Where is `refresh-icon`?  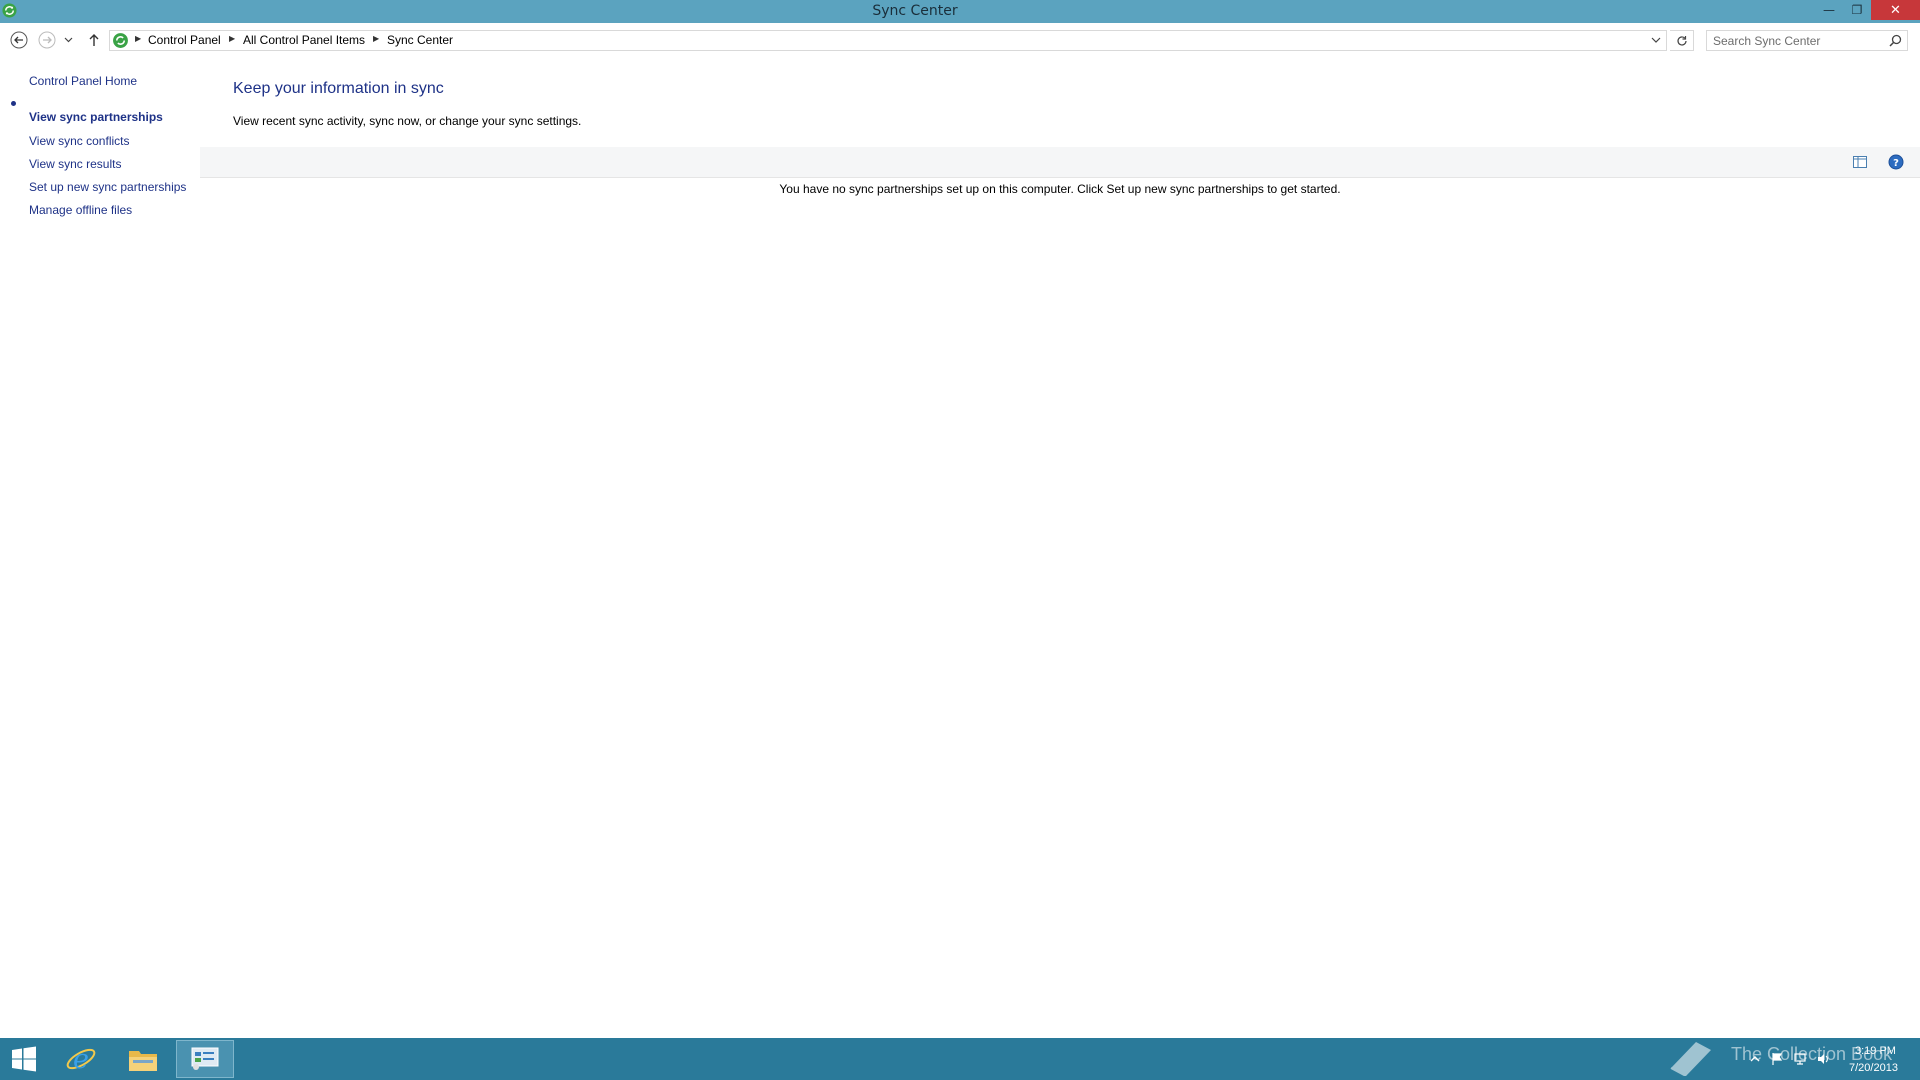 refresh-icon is located at coordinates (1681, 40).